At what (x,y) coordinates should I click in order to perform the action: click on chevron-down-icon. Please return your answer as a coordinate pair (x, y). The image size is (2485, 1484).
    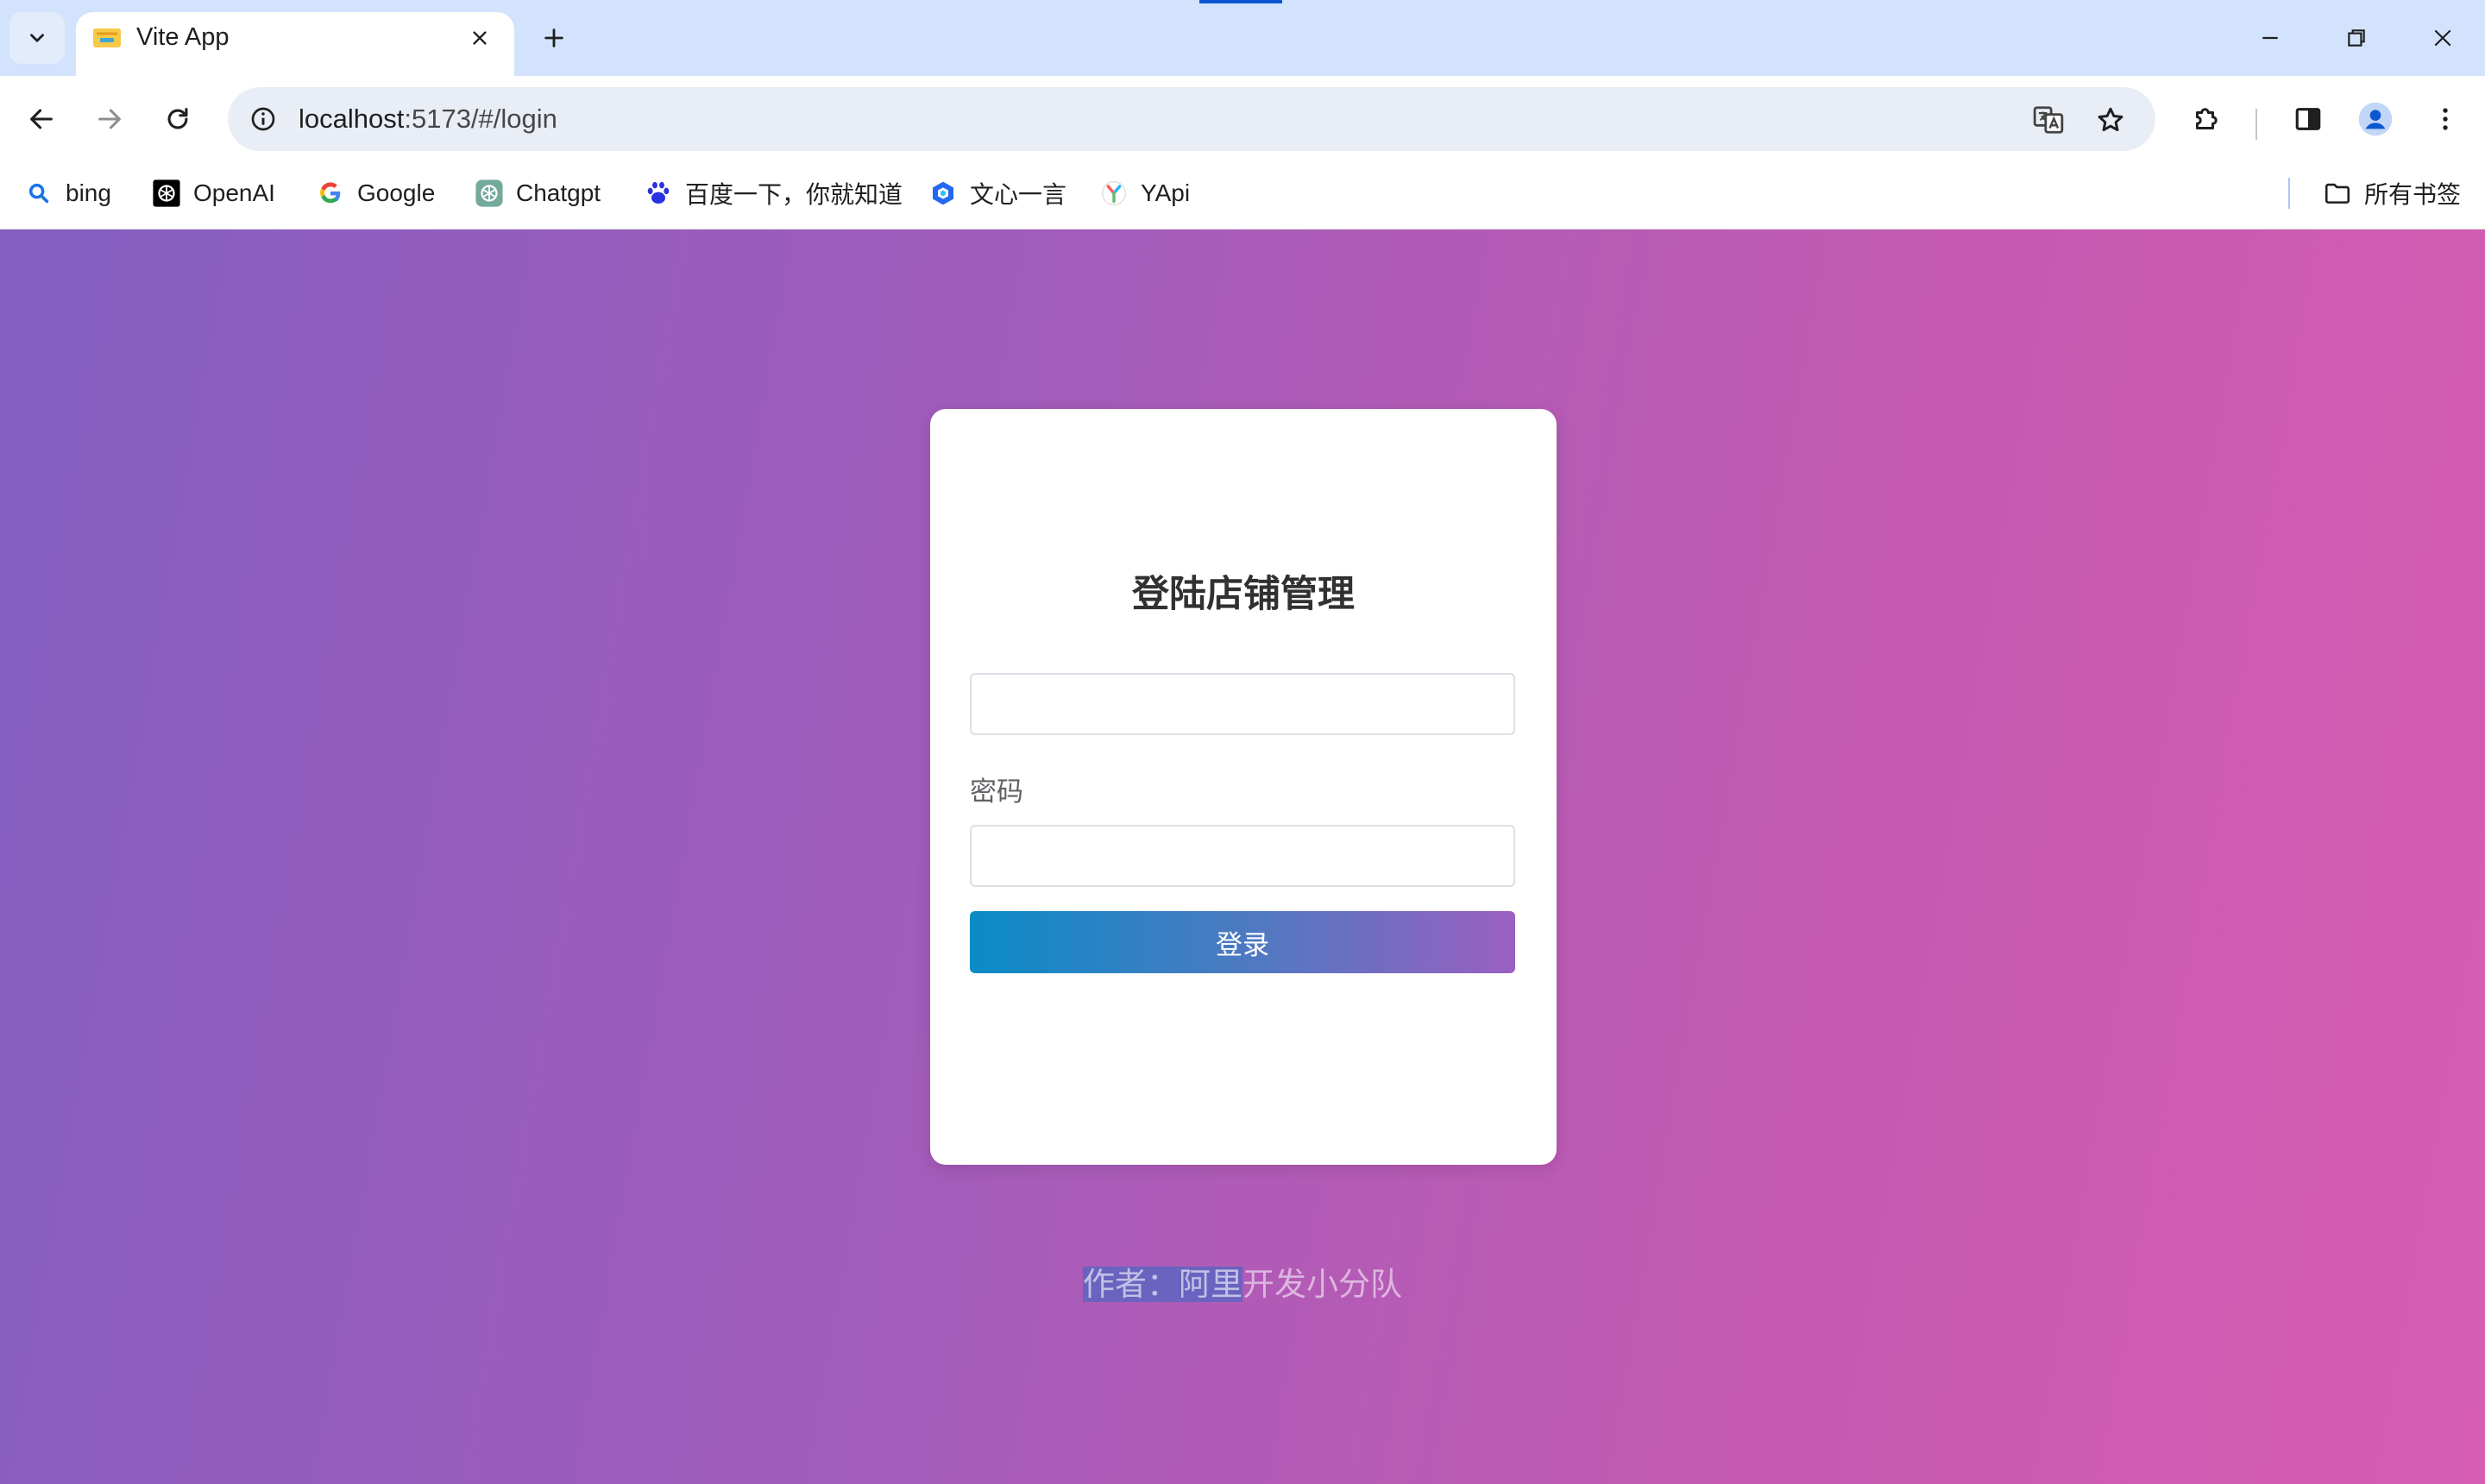
    Looking at the image, I should click on (37, 38).